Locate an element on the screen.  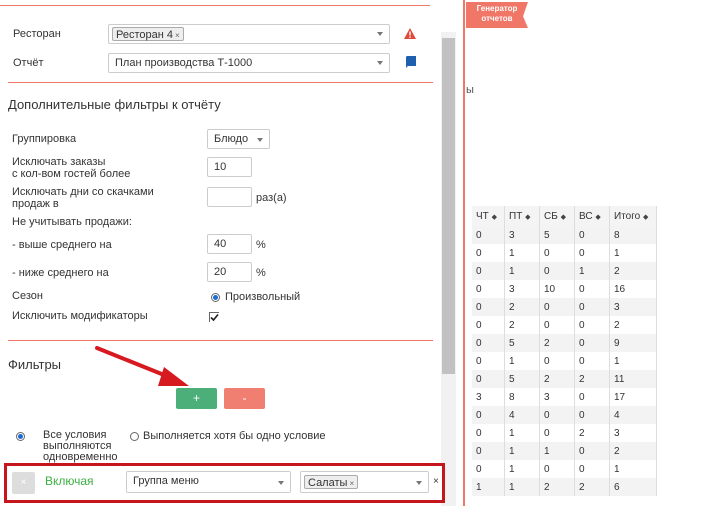
all-conditions-radio is located at coordinates (20, 436).